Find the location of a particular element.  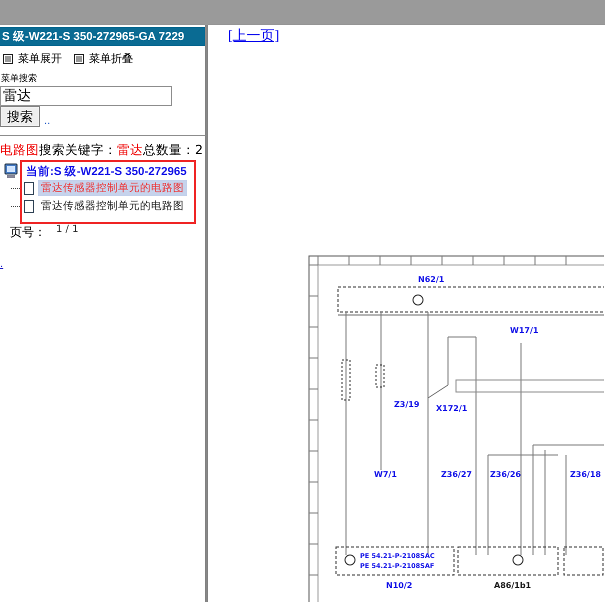

diagram-label: Z36/26 is located at coordinates (505, 474).